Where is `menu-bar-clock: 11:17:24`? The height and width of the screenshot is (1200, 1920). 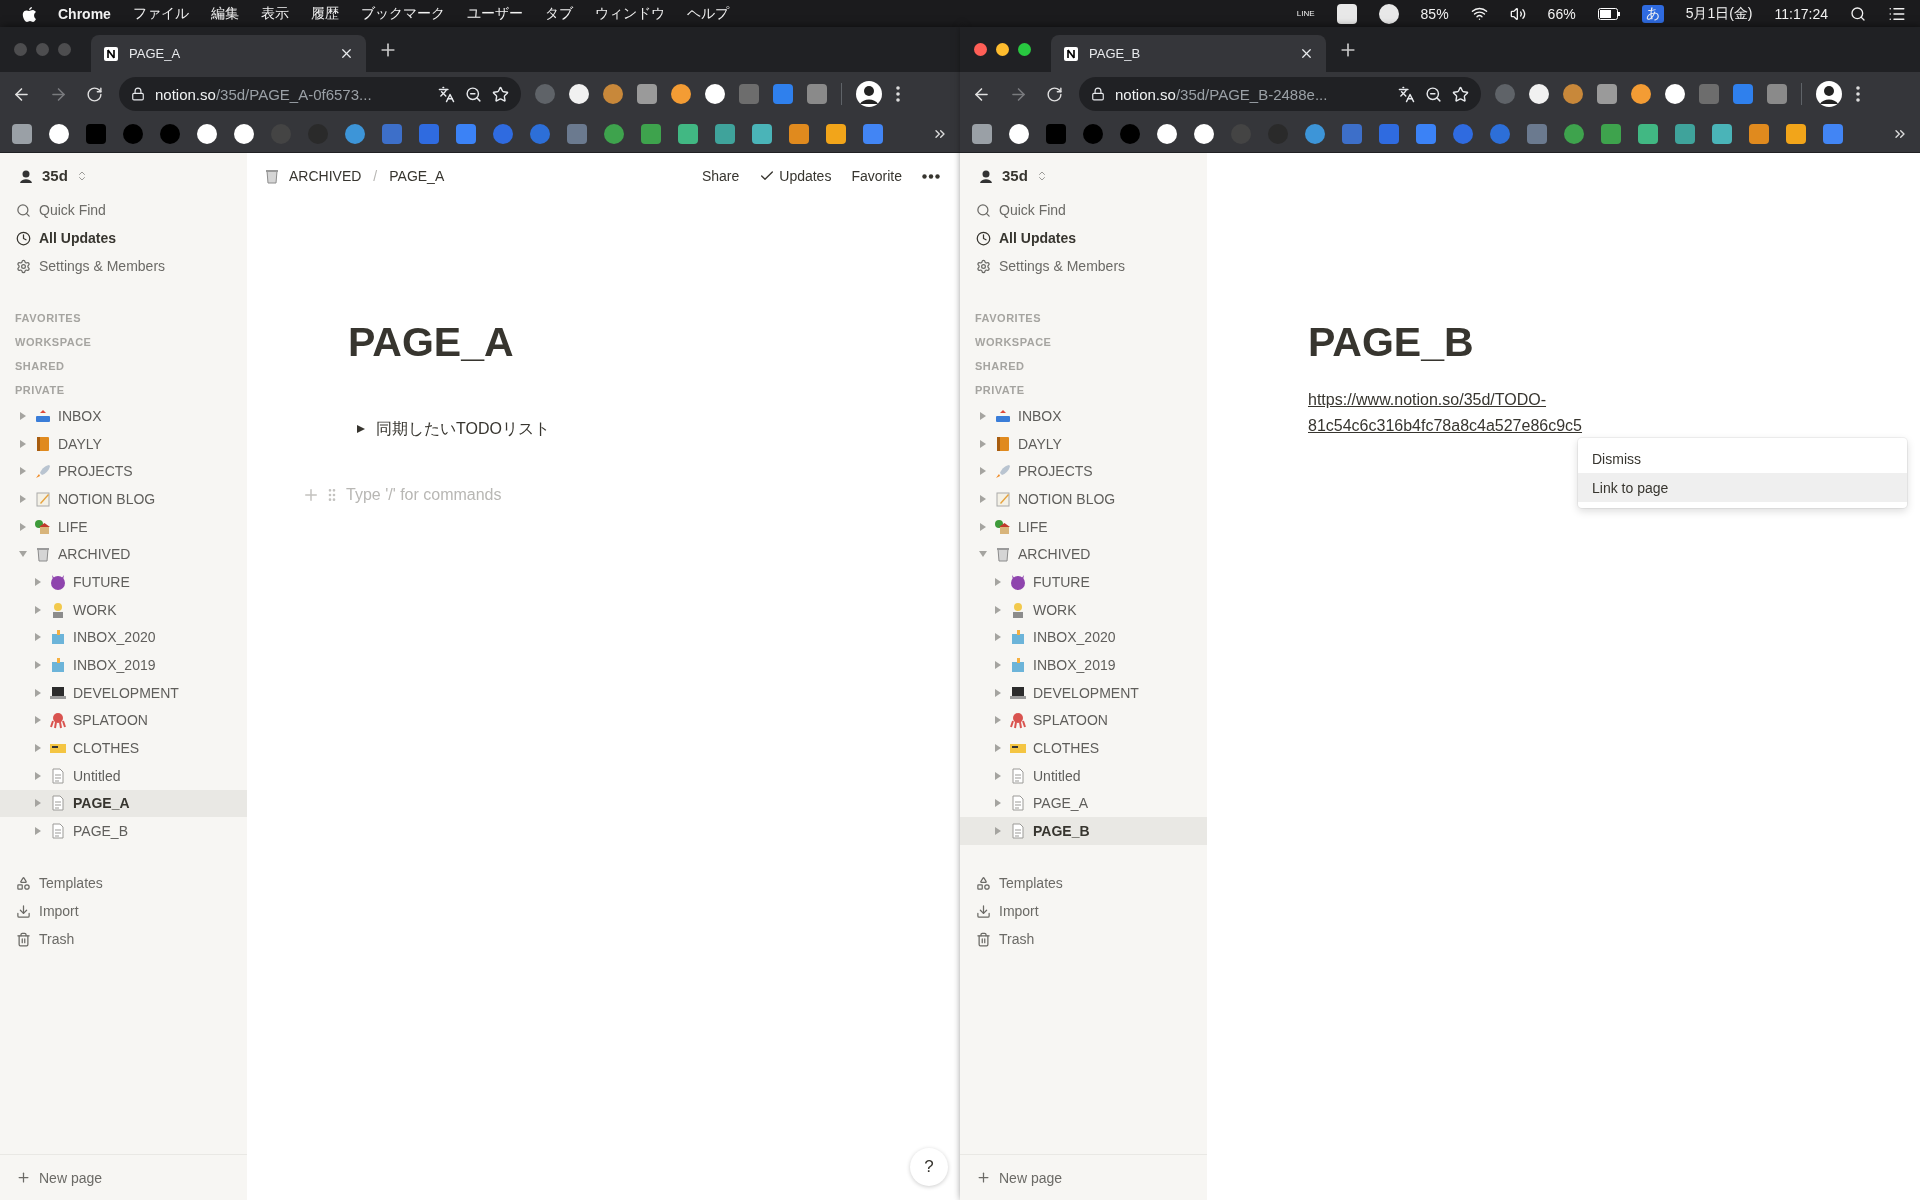
menu-bar-clock: 11:17:24 is located at coordinates (1801, 13).